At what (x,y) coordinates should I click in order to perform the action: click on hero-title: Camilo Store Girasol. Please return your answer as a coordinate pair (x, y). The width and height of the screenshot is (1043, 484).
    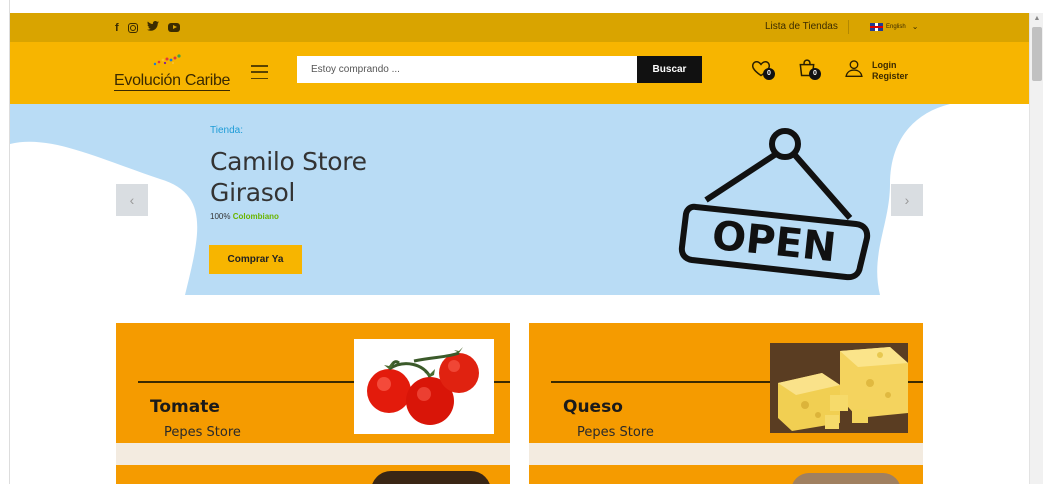
    Looking at the image, I should click on (288, 177).